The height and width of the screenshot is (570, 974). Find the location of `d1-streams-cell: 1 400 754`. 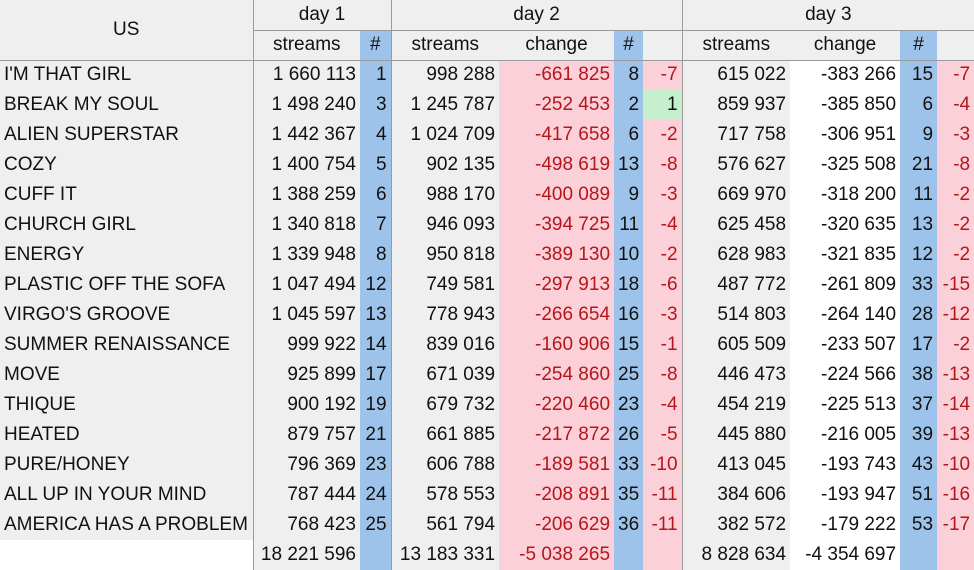

d1-streams-cell: 1 400 754 is located at coordinates (306, 165).